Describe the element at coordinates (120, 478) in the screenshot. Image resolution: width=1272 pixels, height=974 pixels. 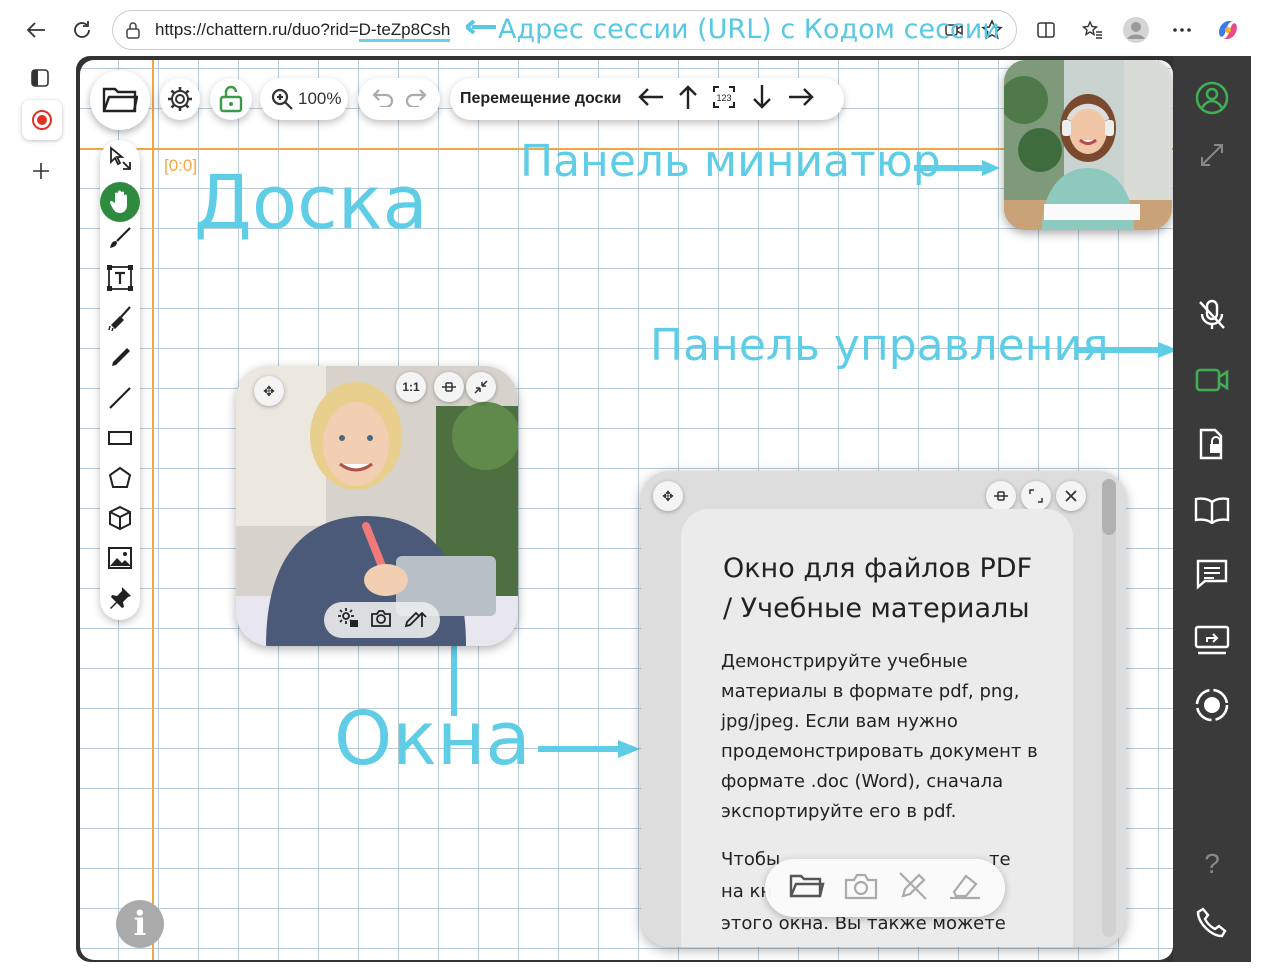
I see `polygon-tool-icon` at that location.